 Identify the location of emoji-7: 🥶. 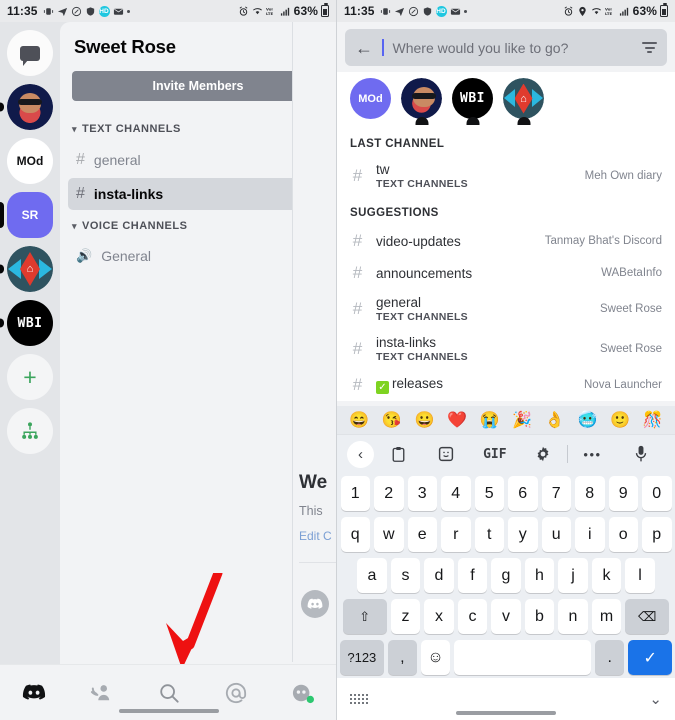
(587, 420).